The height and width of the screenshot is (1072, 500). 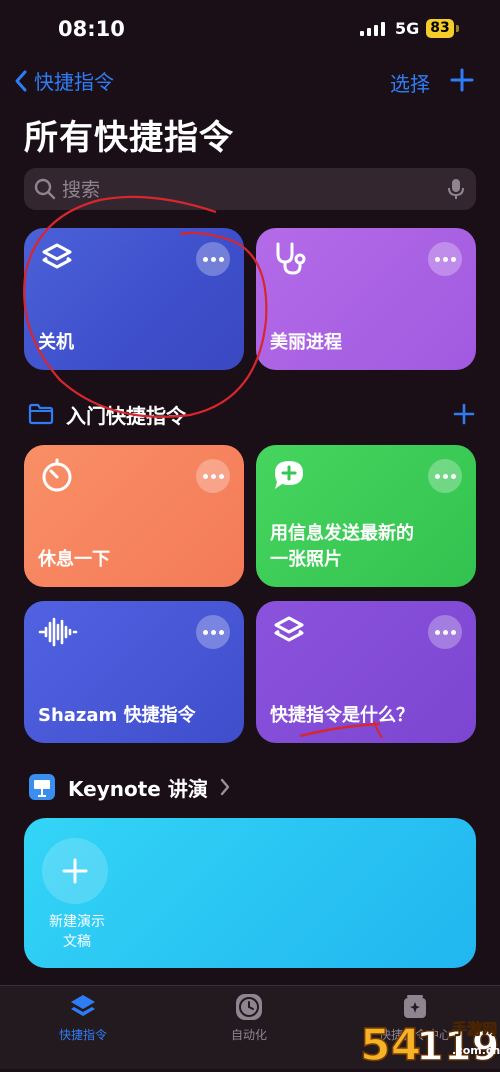 I want to click on chevron-left-icon, so click(x=21, y=80).